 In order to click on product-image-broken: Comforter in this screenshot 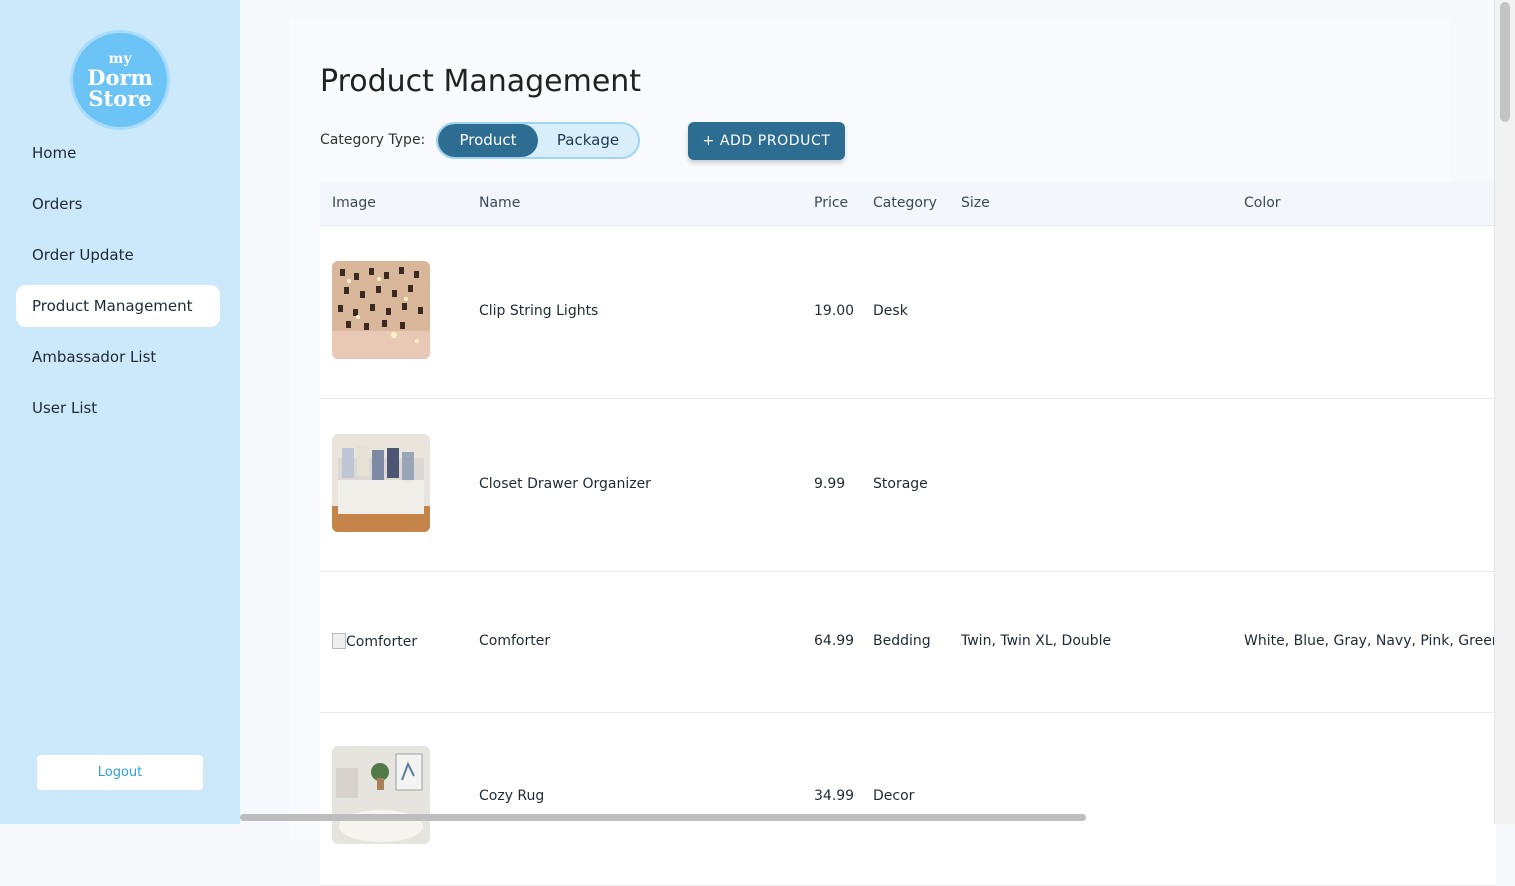, I will do `click(374, 641)`.